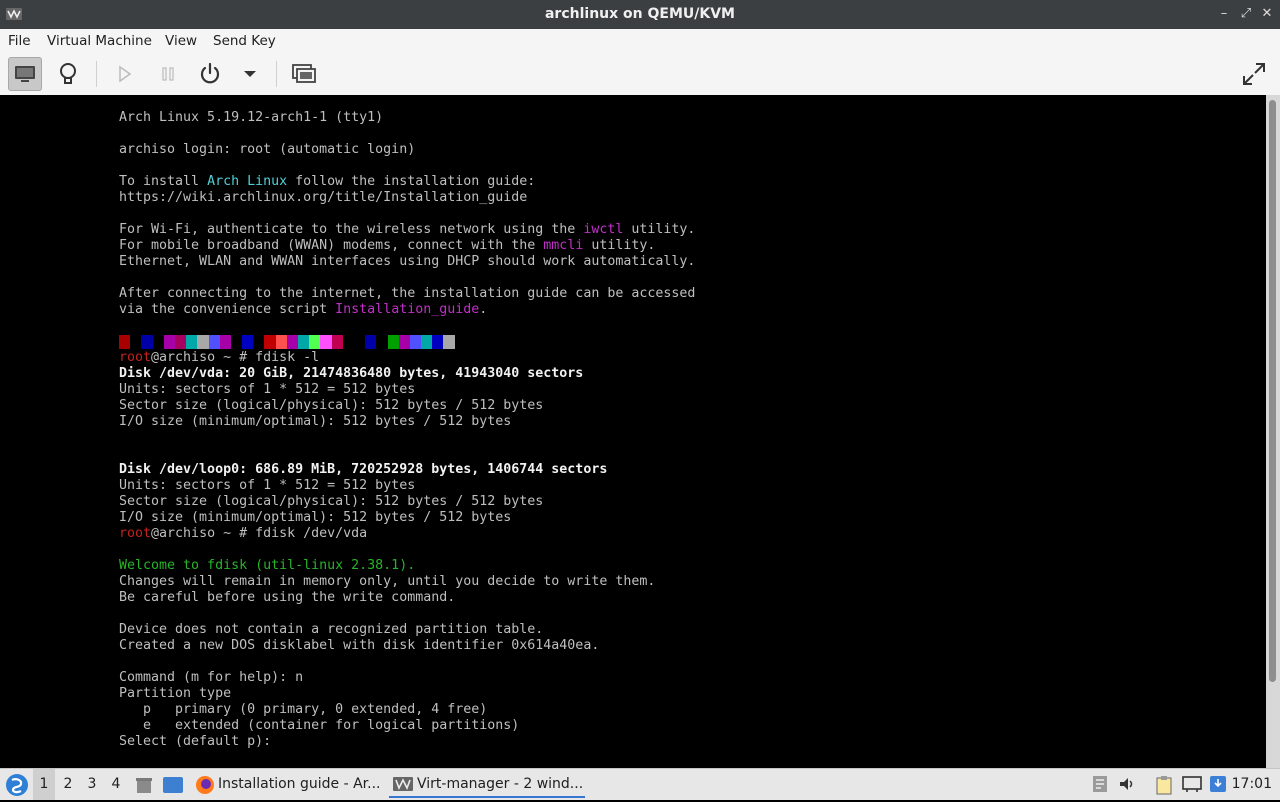  I want to click on terminal-text-segment: Welcome to fdisk (util-linux 2.38.1)., so click(267, 565).